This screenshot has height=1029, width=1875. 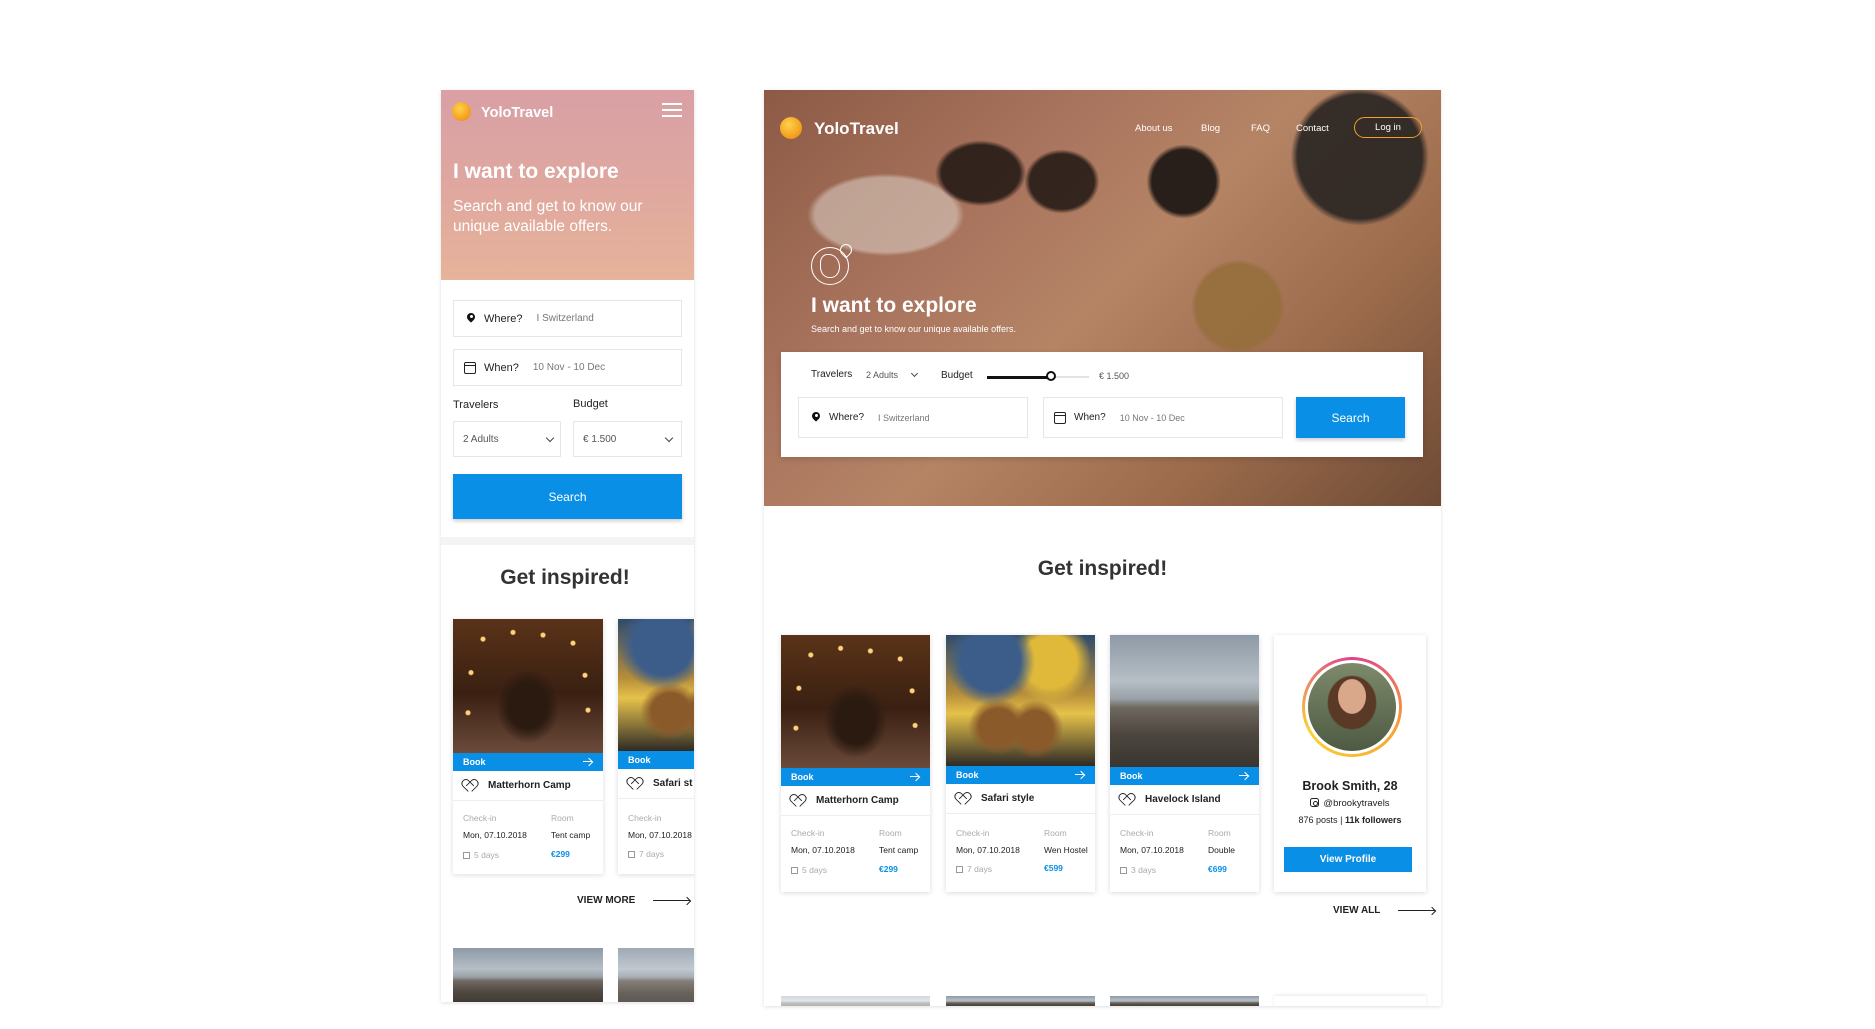 What do you see at coordinates (832, 374) in the screenshot?
I see `travelers-label: Travelers` at bounding box center [832, 374].